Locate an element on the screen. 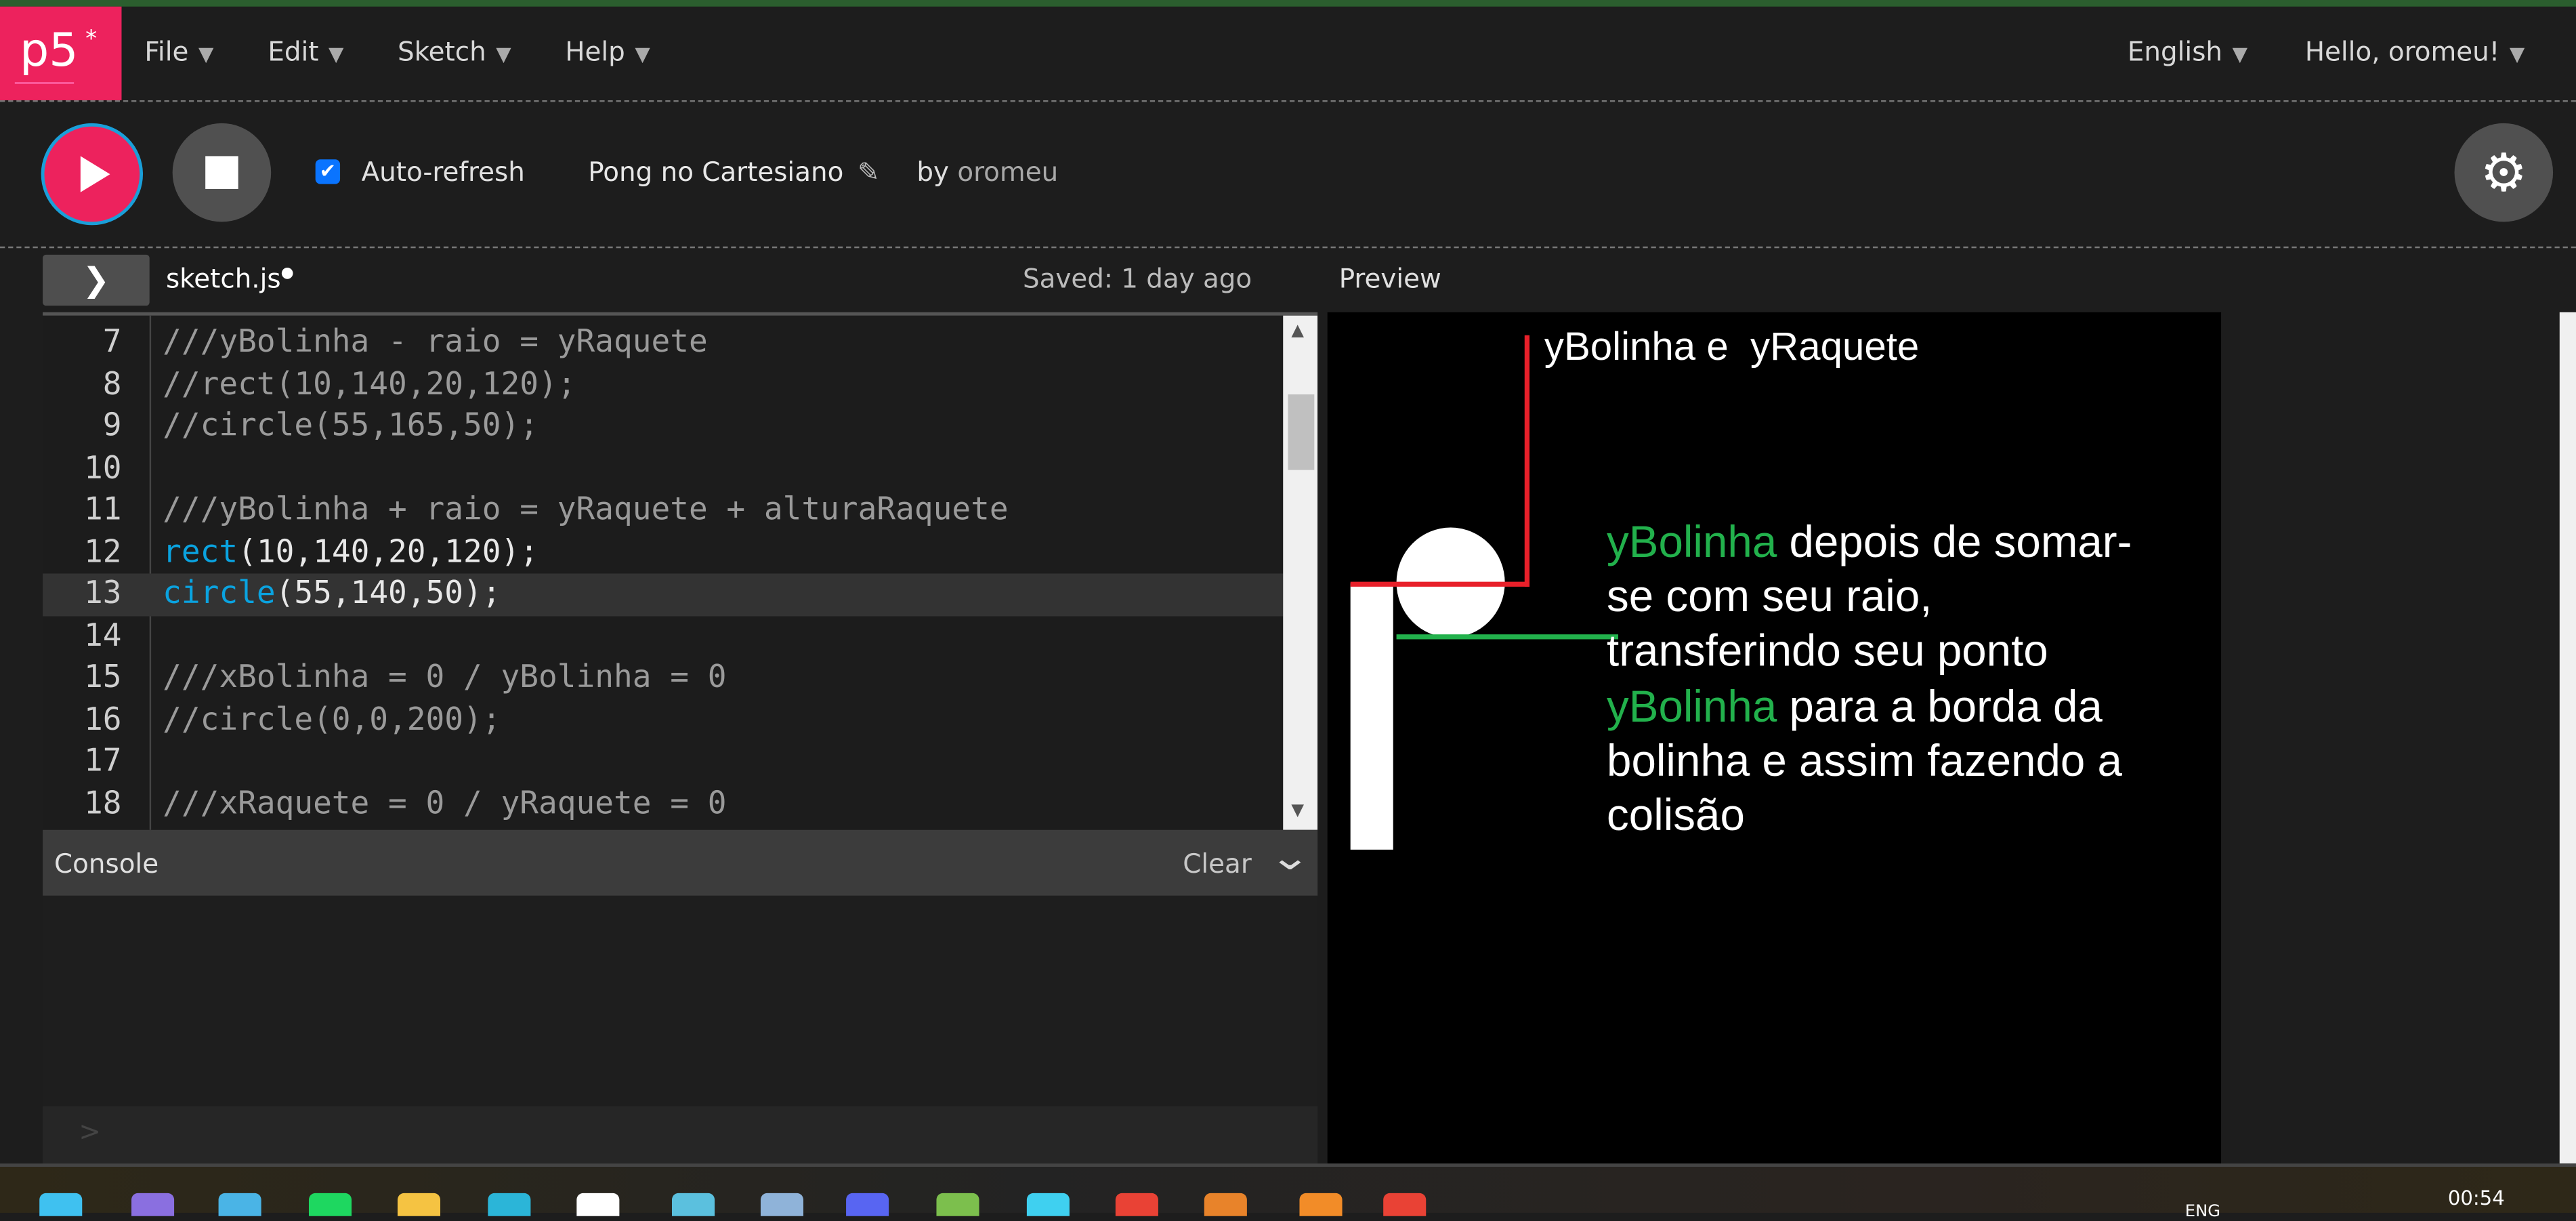 The width and height of the screenshot is (2576, 1221). paddle-rect is located at coordinates (1371, 717).